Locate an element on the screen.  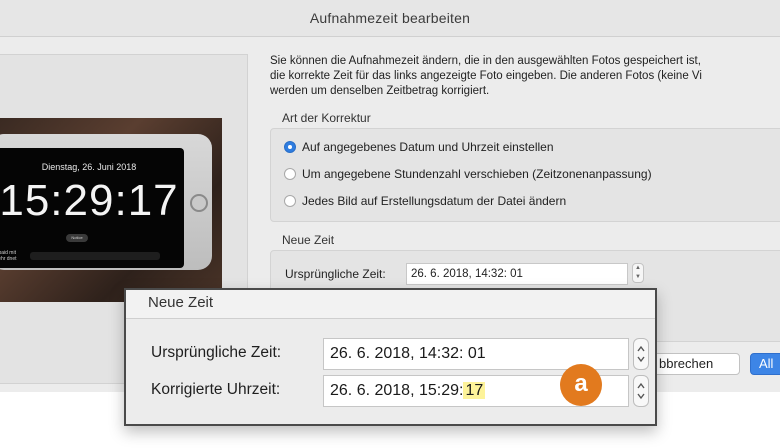
original-time-label: Ursprüngliche Zeit: is located at coordinates (335, 274).